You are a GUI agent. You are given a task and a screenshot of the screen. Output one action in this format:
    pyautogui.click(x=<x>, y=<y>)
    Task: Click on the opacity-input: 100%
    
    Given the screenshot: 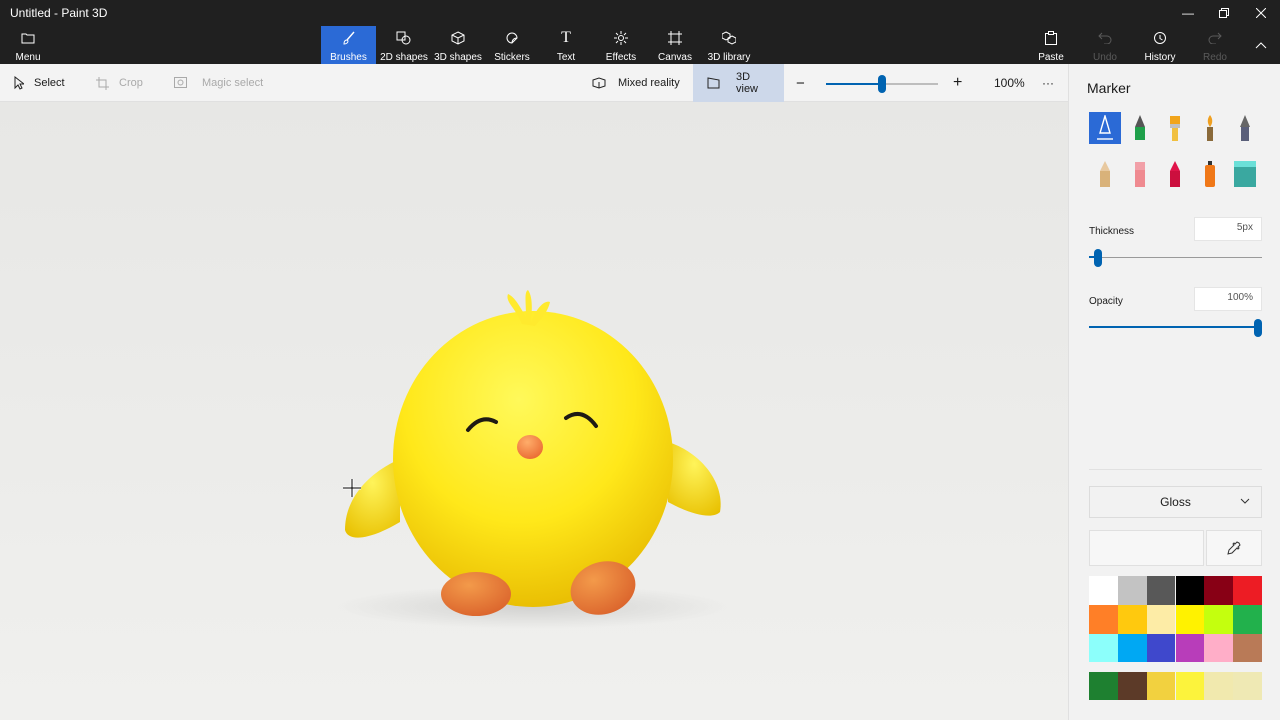 What is the action you would take?
    pyautogui.click(x=1228, y=299)
    